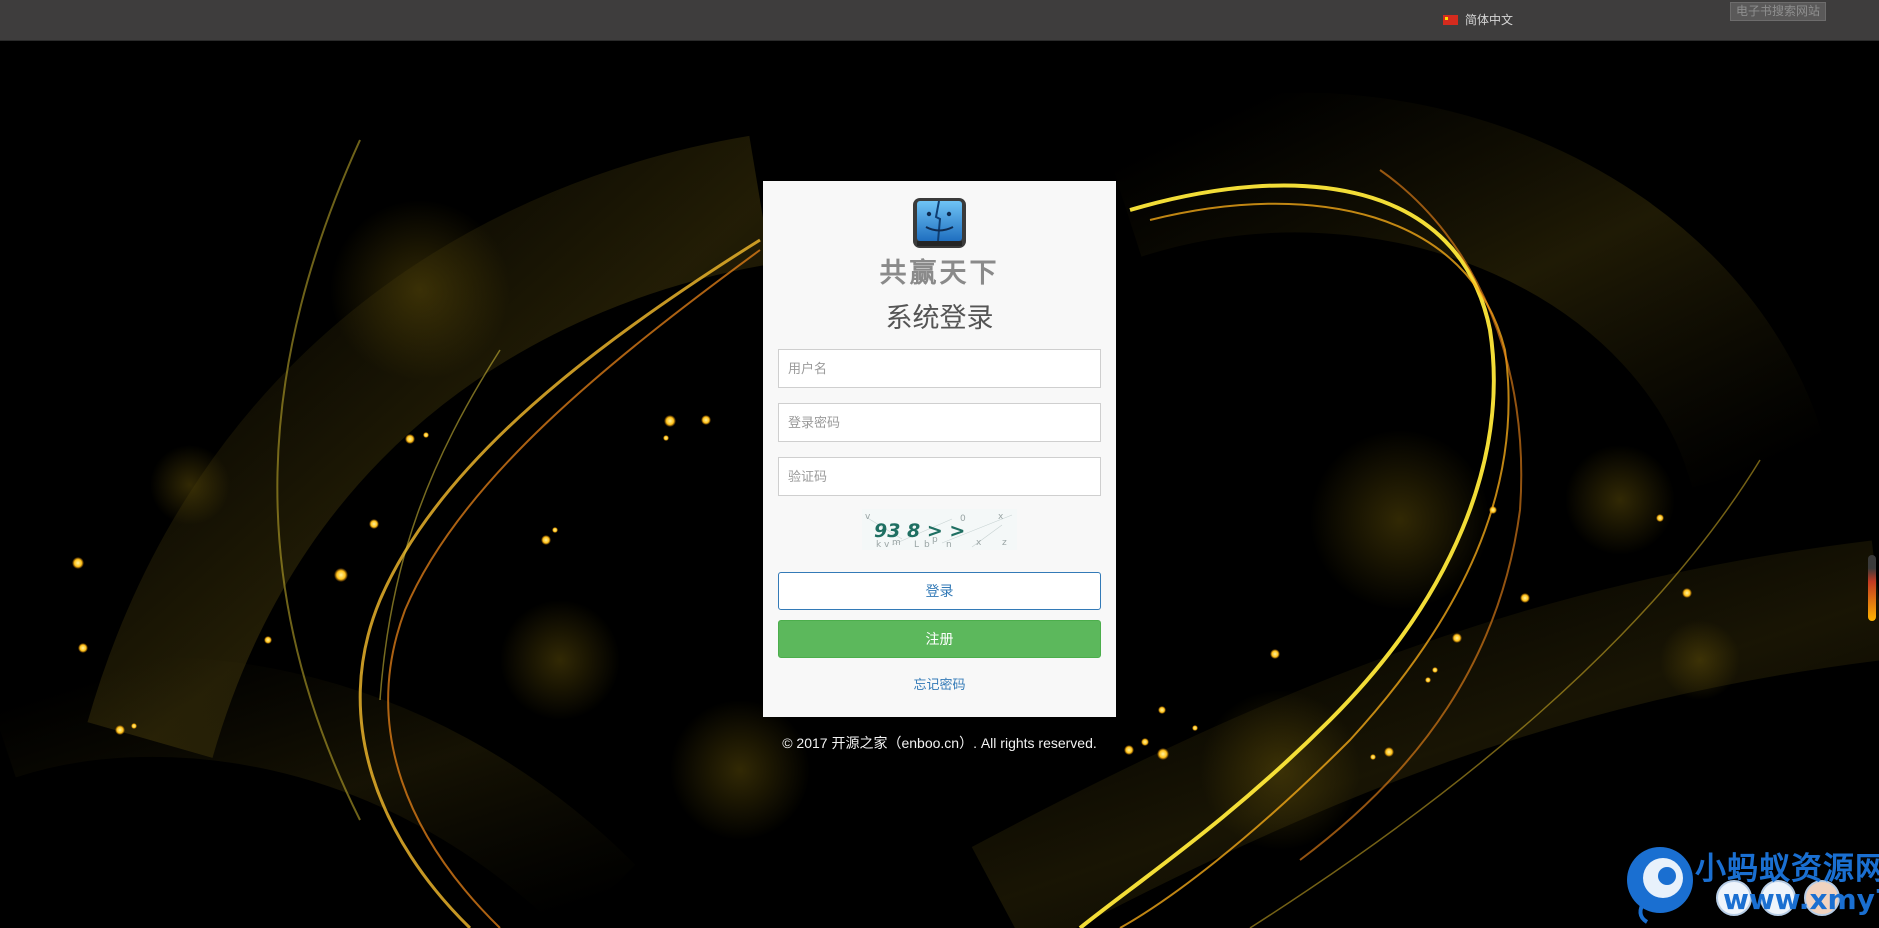 The height and width of the screenshot is (928, 1879). I want to click on captcha-code-text: 93 8 > >, so click(919, 531).